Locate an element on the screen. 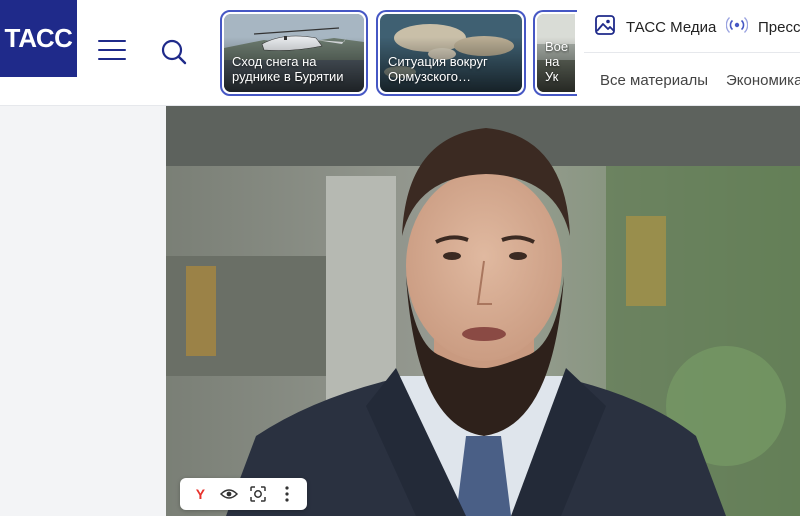  story-image: Сход снега на руднике в Бурятии is located at coordinates (294, 53).